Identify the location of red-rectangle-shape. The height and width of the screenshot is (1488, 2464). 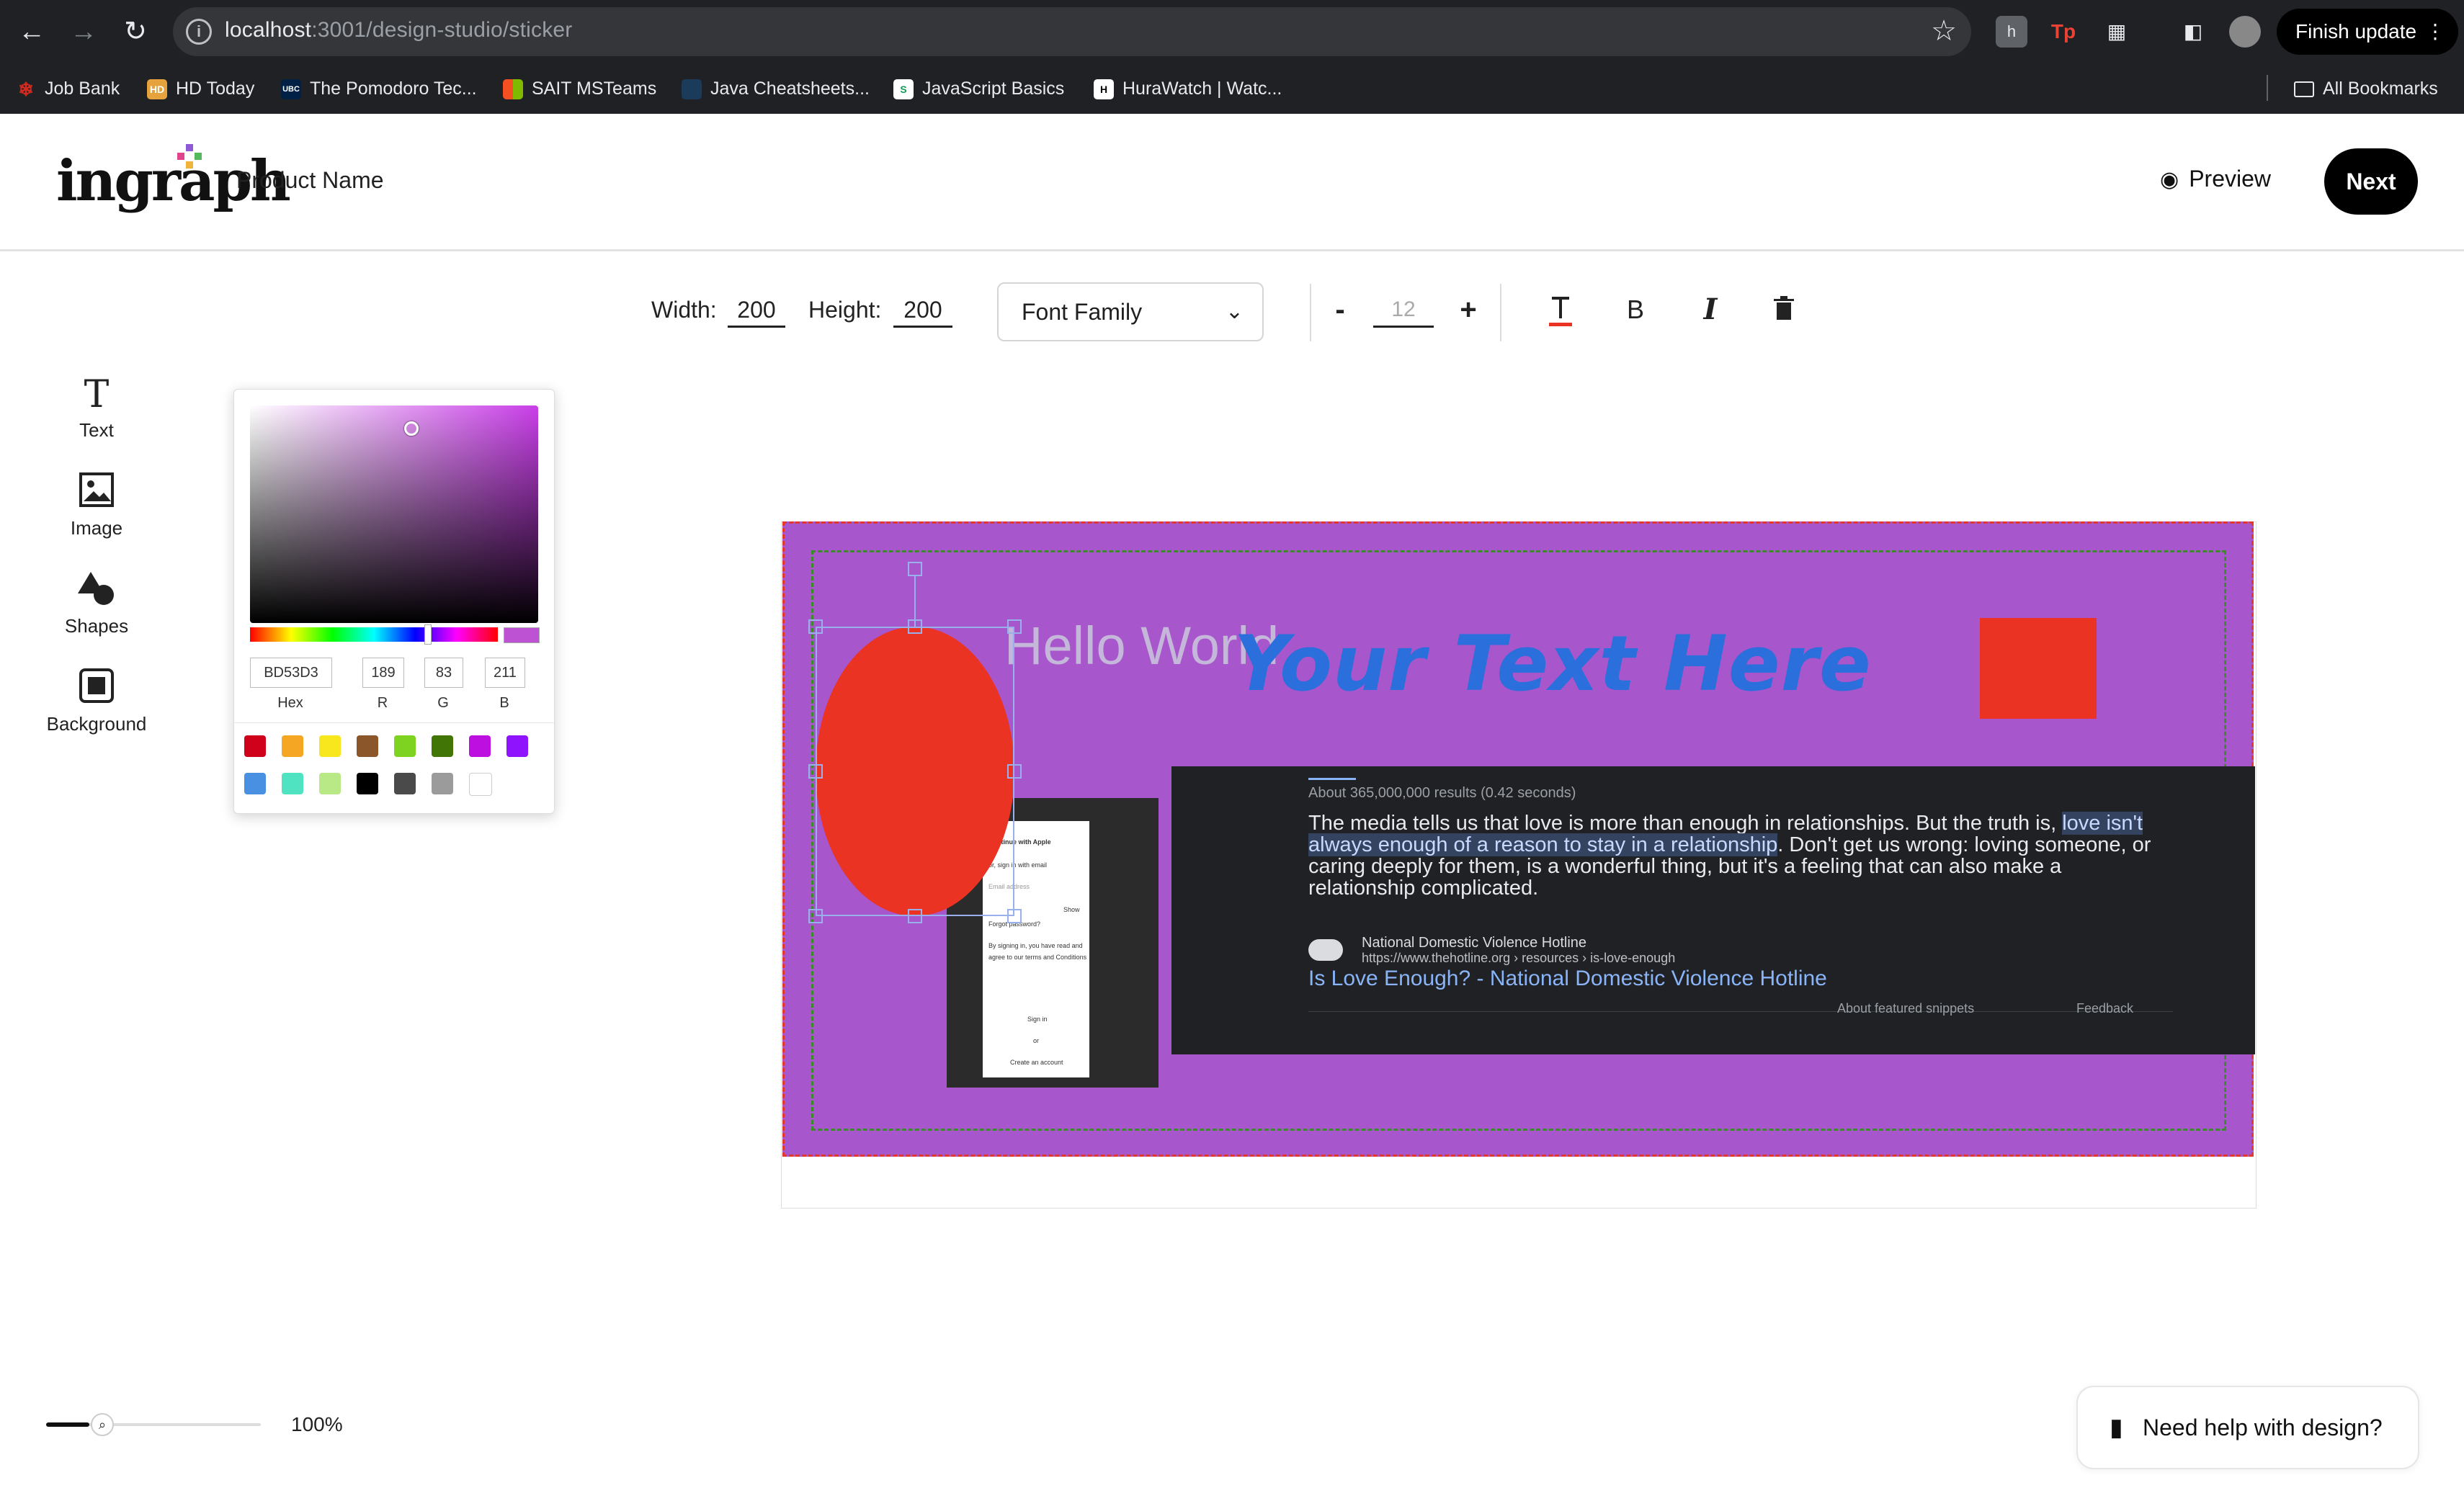
(2038, 668).